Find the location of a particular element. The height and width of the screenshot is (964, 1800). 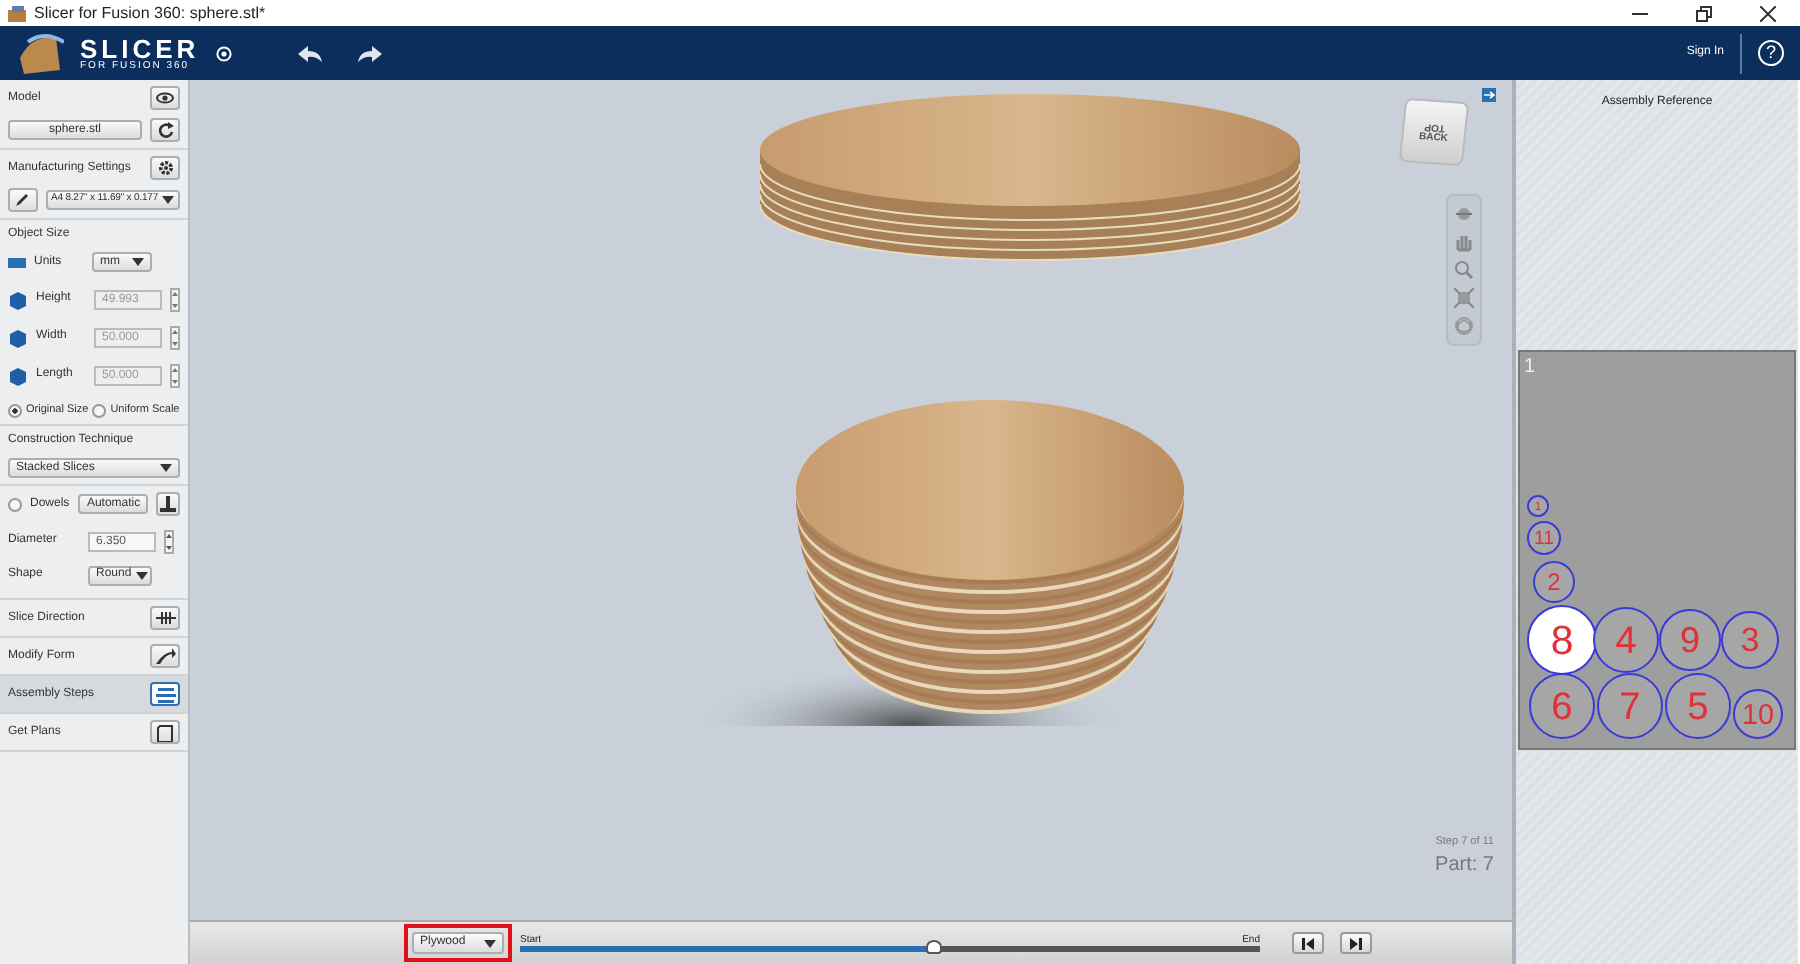

restore-icon is located at coordinates (1704, 13).